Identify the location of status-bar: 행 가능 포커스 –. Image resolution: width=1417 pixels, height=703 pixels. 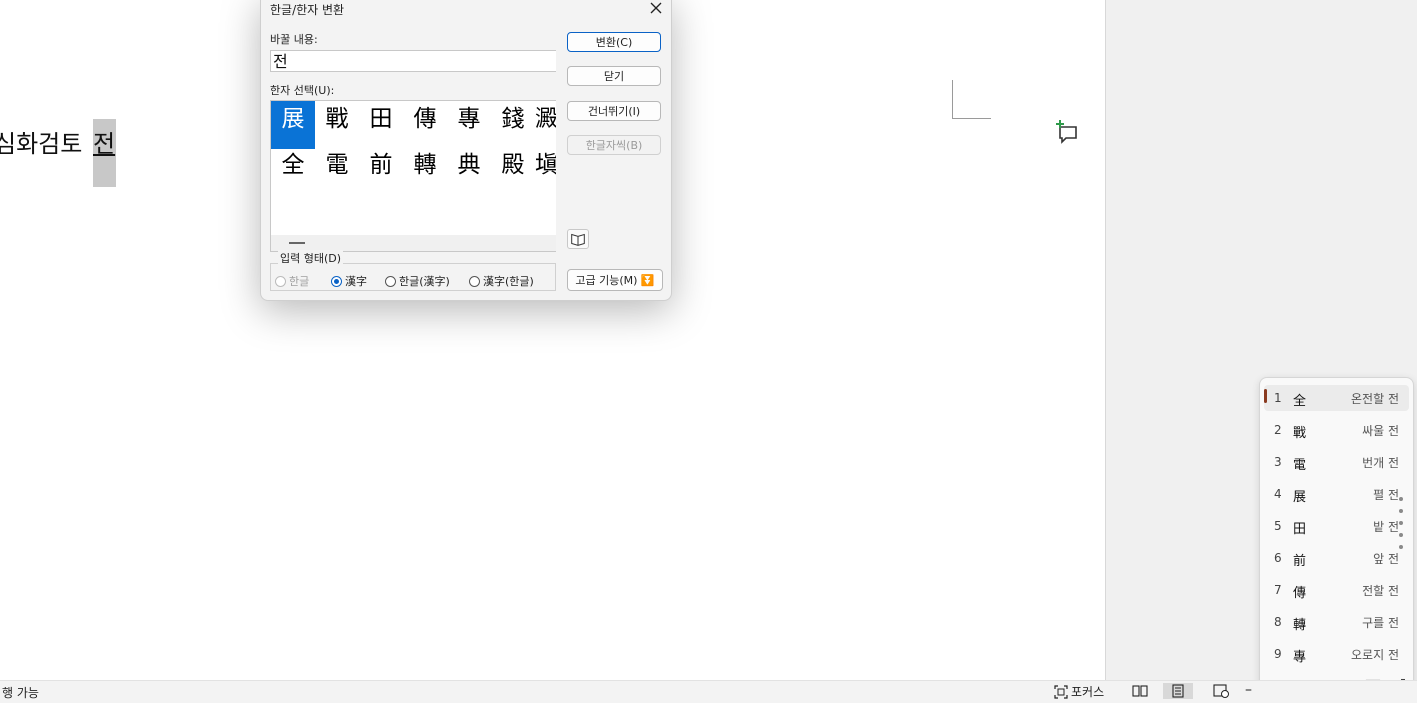
(708, 691).